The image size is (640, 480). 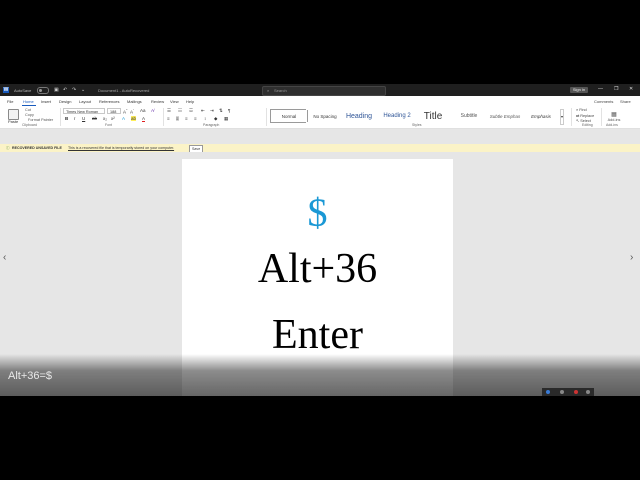 I want to click on alt-code-text: Alt+36, so click(x=317, y=269).